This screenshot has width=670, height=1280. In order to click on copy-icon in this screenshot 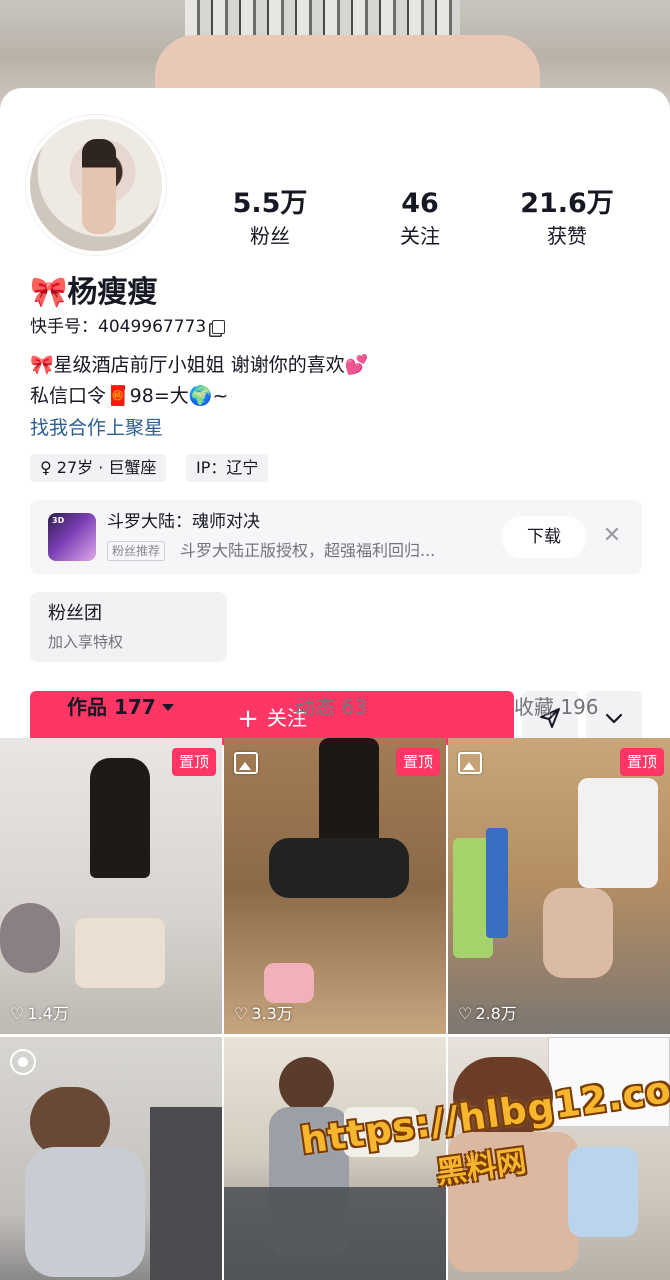, I will do `click(219, 327)`.